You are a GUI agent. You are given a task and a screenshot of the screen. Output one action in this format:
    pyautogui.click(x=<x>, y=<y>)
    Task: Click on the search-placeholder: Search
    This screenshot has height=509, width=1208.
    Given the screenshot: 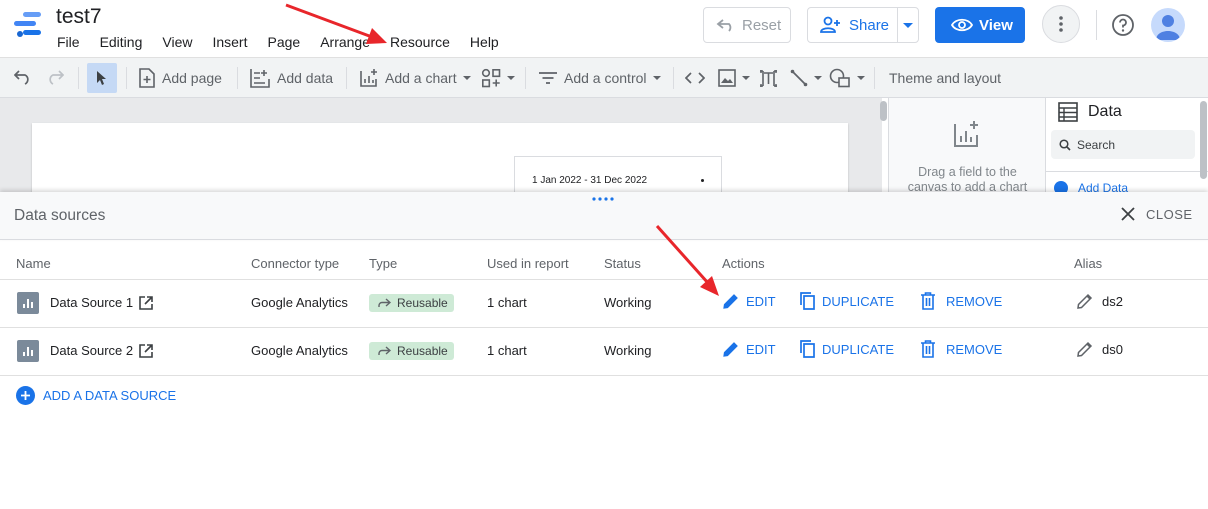 What is the action you would take?
    pyautogui.click(x=1096, y=144)
    